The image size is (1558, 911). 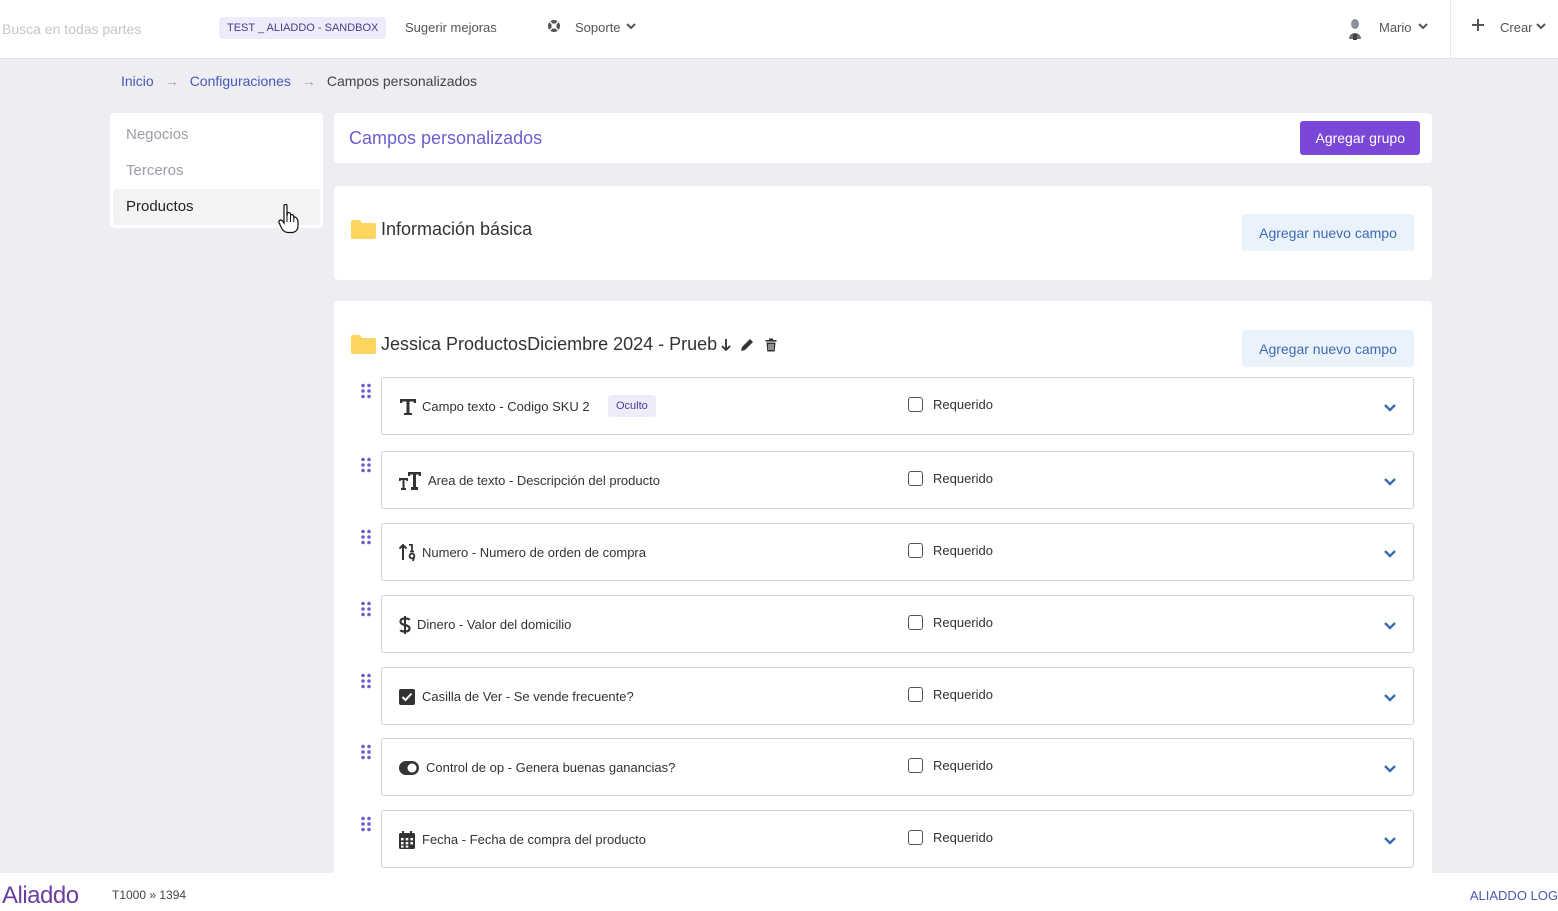 I want to click on field-label: Casilla de Ver - Se vende frecuente?, so click(x=528, y=696).